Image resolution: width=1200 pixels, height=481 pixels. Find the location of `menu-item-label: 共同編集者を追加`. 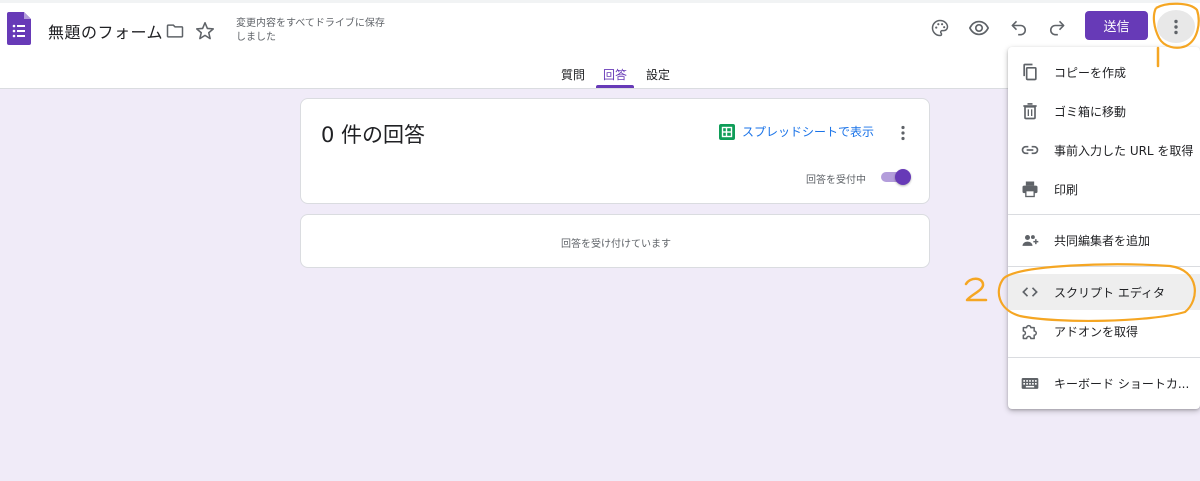

menu-item-label: 共同編集者を追加 is located at coordinates (1102, 240).